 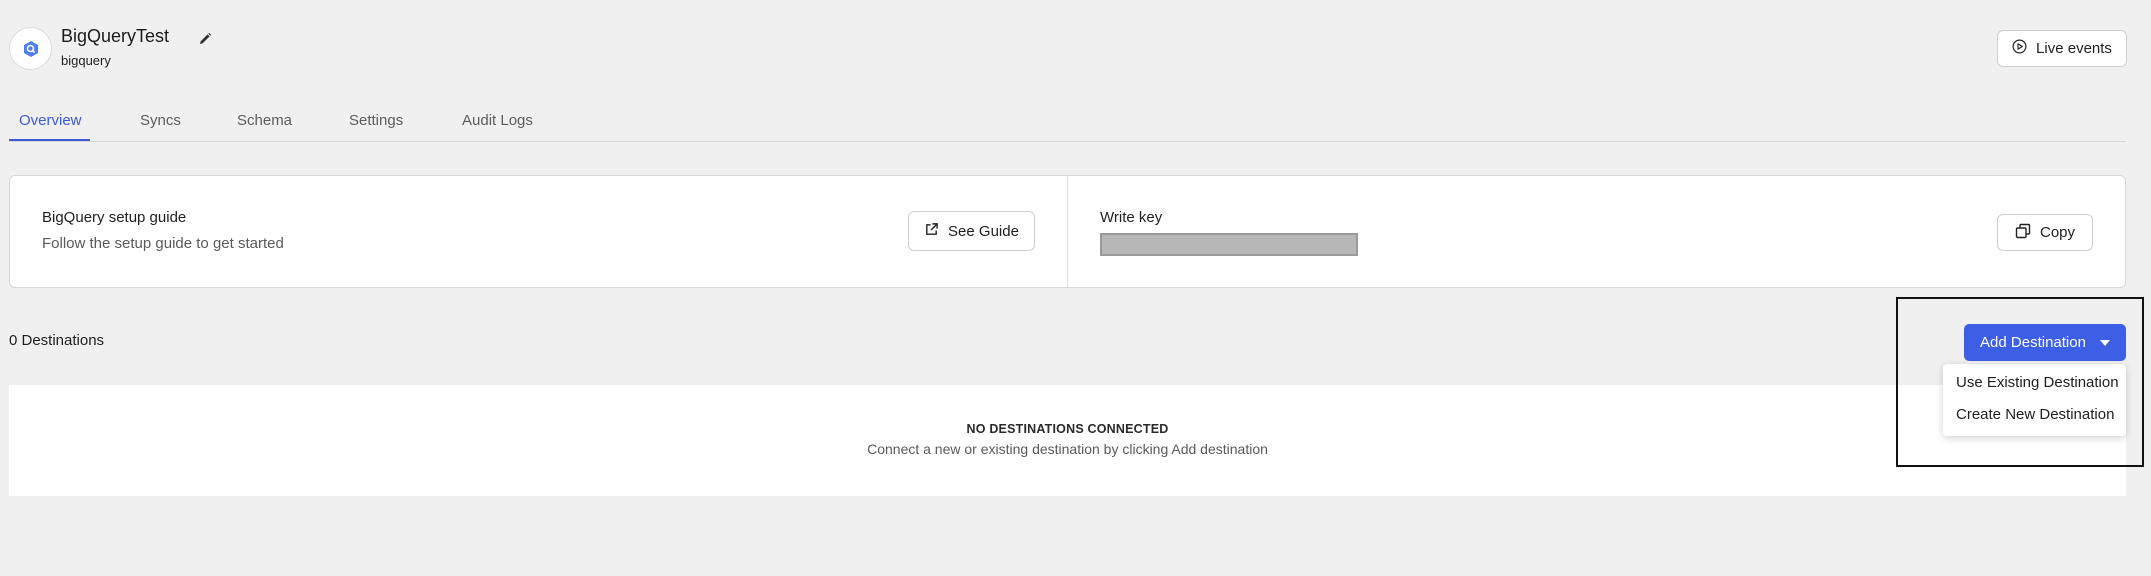 I want to click on copy-label: Copy, so click(x=2057, y=232).